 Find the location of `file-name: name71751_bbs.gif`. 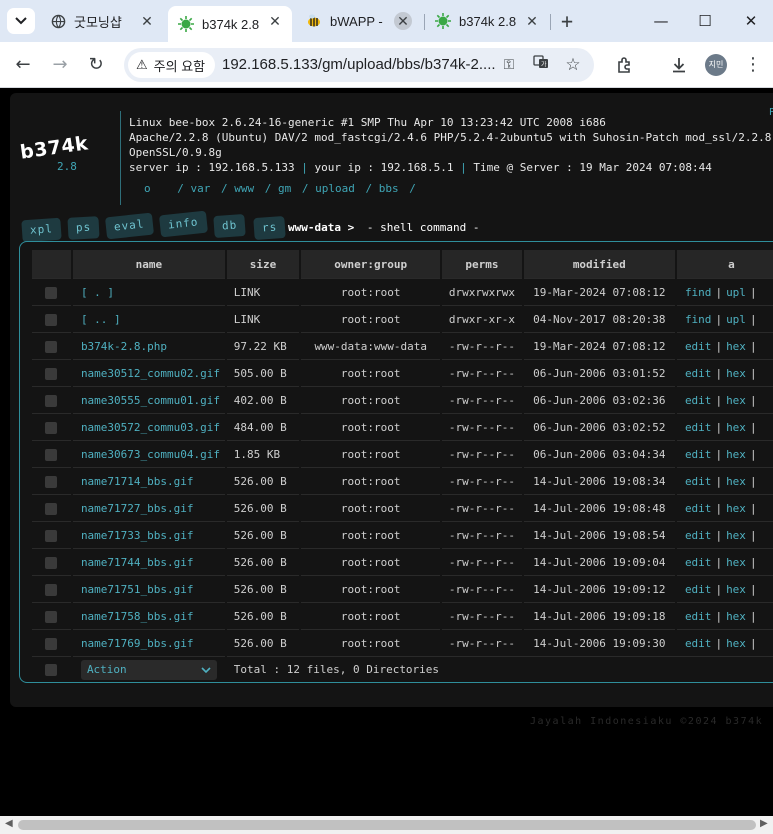

file-name: name71751_bbs.gif is located at coordinates (148, 588).